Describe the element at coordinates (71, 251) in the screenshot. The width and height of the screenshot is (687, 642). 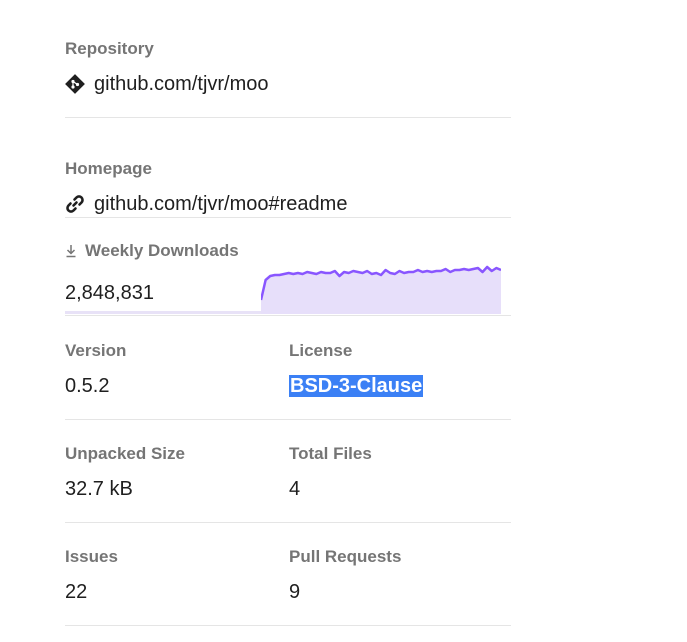
I see `download-icon` at that location.